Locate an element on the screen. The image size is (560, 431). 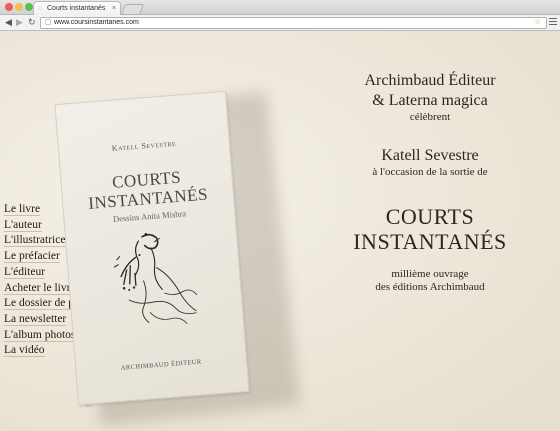
sidebar-item-label: L'éditeur is located at coordinates (25, 272).